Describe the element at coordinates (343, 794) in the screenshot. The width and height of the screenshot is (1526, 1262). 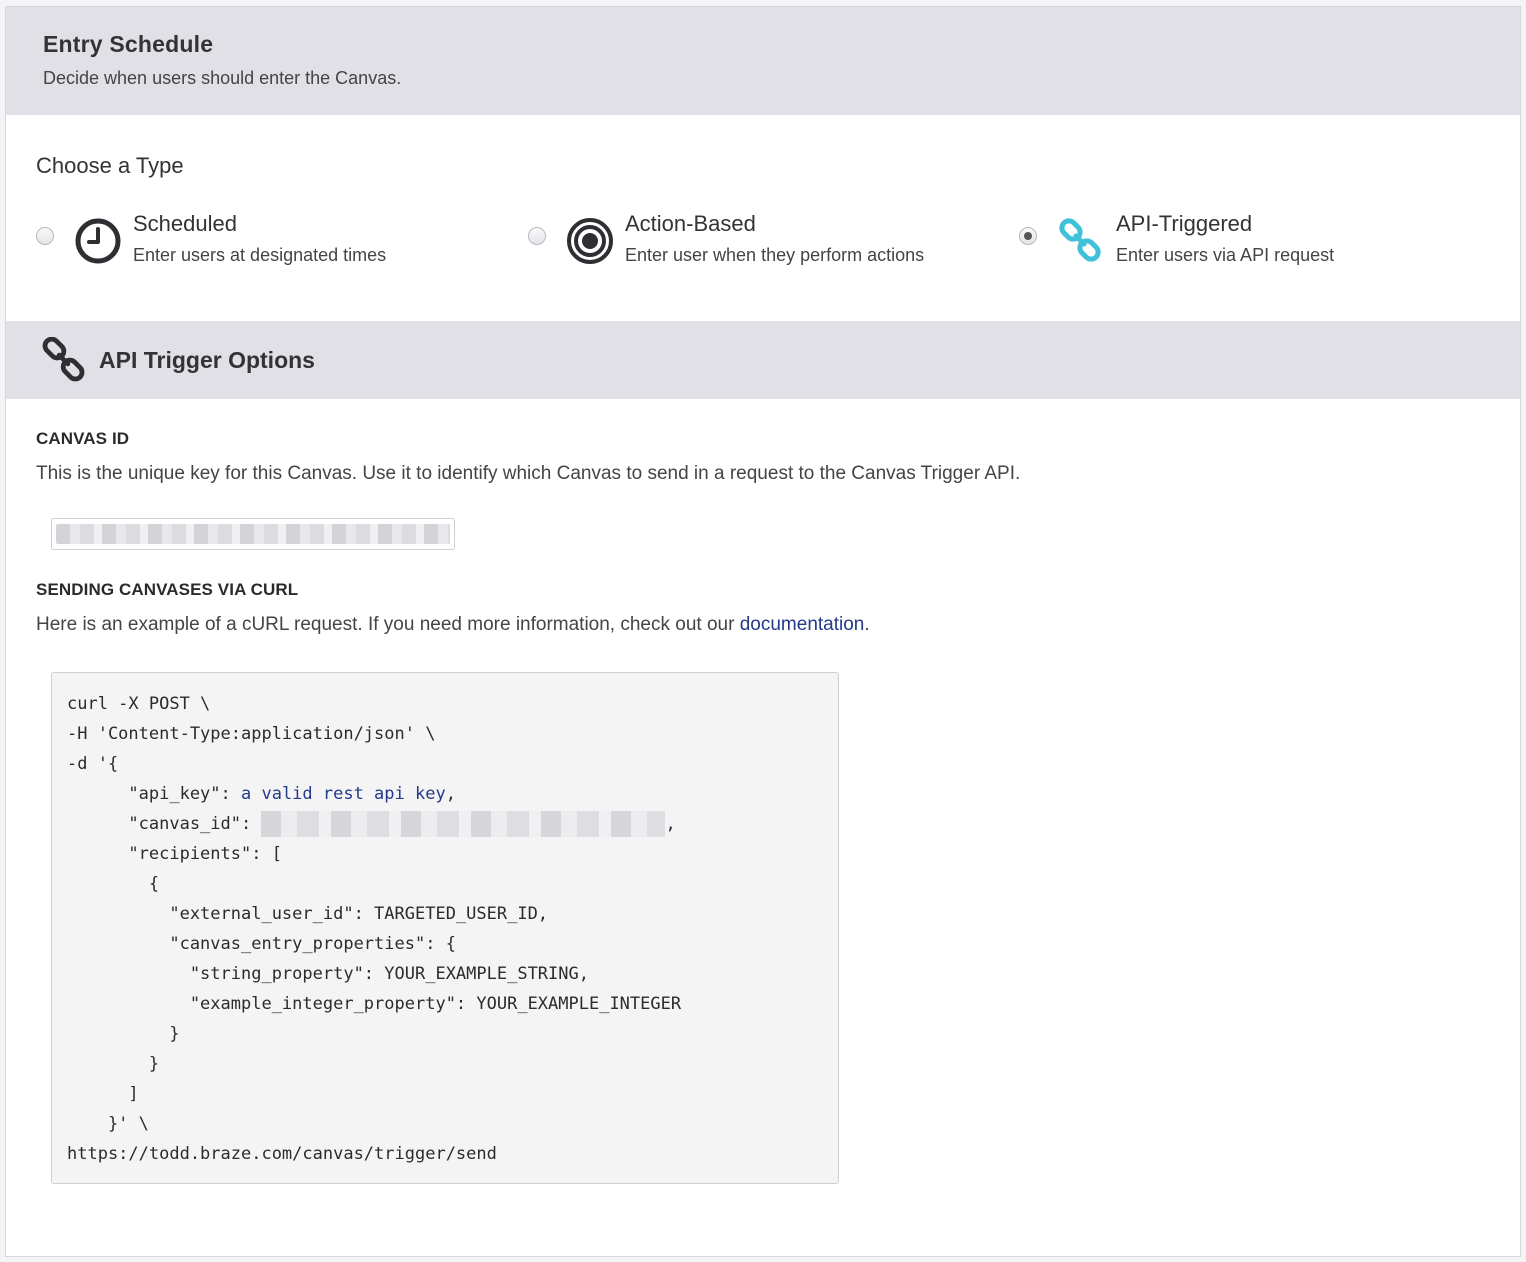
I see `code-api-key-value: a valid rest api key` at that location.